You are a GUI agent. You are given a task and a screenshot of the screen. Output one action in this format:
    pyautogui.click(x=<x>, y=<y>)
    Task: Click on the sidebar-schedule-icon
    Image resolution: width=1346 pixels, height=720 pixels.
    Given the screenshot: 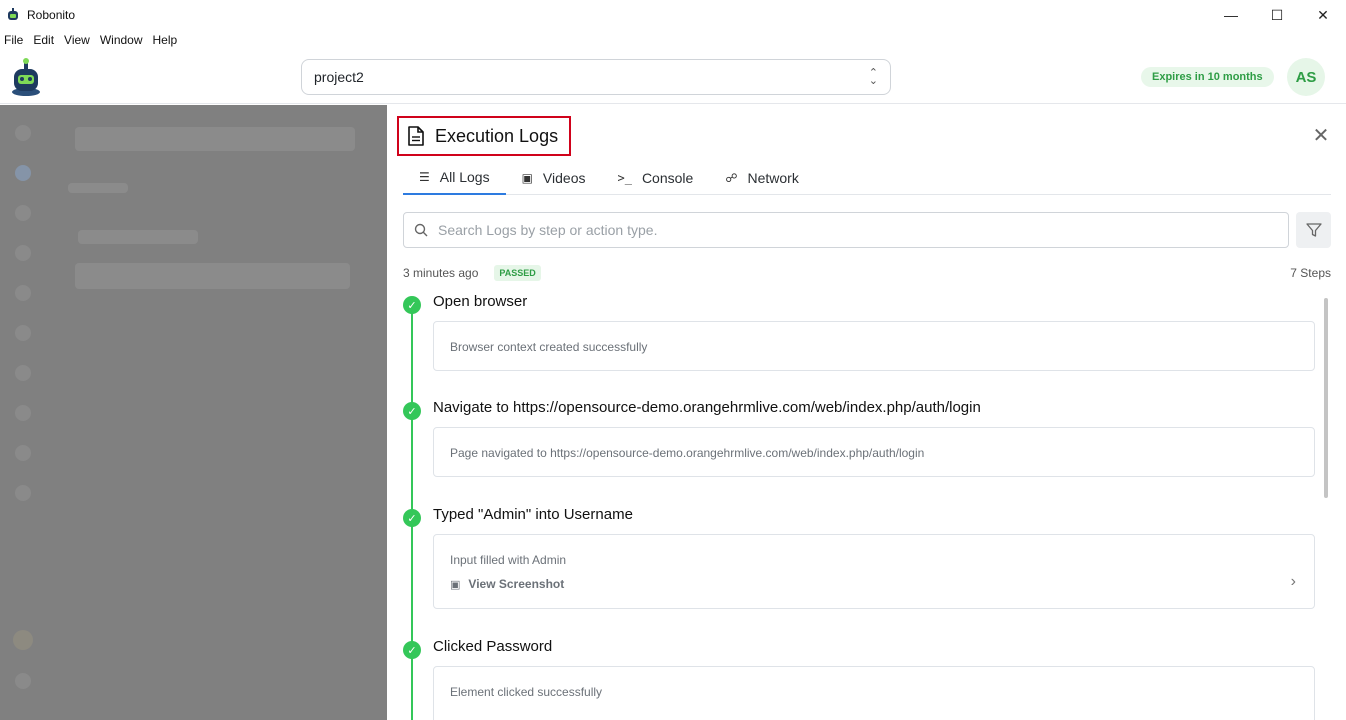 What is the action you would take?
    pyautogui.click(x=23, y=293)
    